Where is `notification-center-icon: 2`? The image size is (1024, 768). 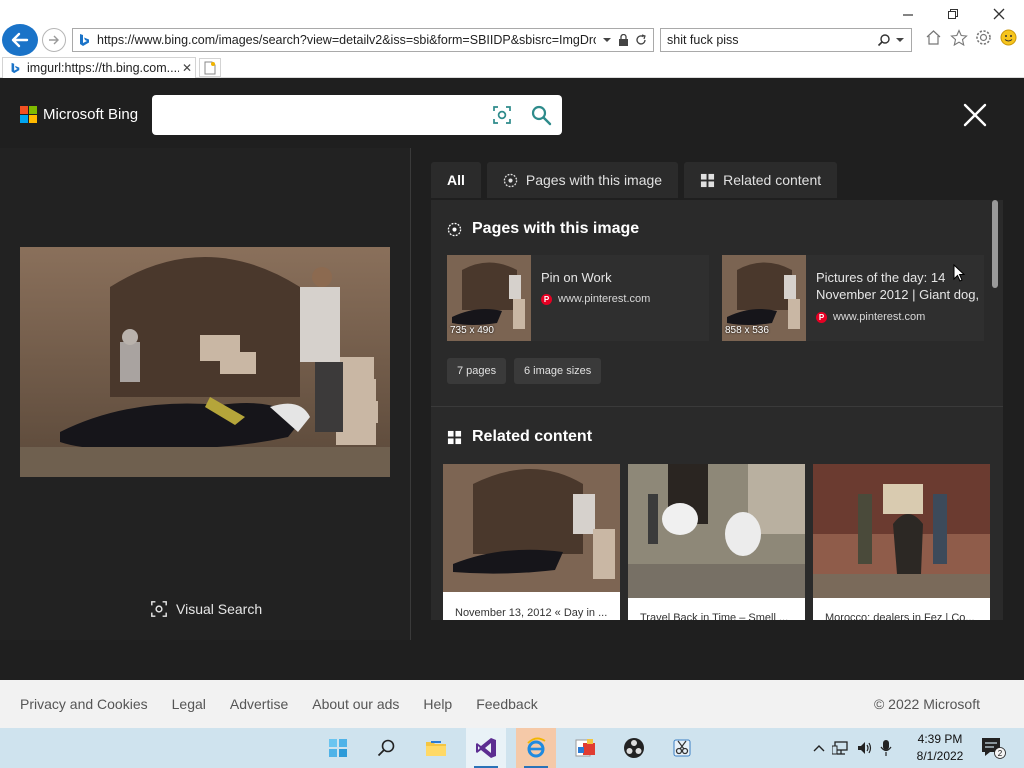
notification-center-icon: 2 is located at coordinates (993, 748).